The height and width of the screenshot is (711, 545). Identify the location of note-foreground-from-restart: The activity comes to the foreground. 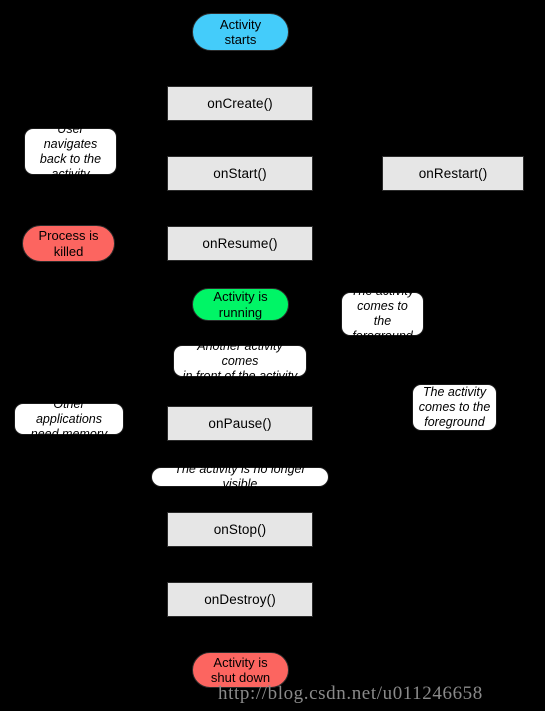
(382, 313).